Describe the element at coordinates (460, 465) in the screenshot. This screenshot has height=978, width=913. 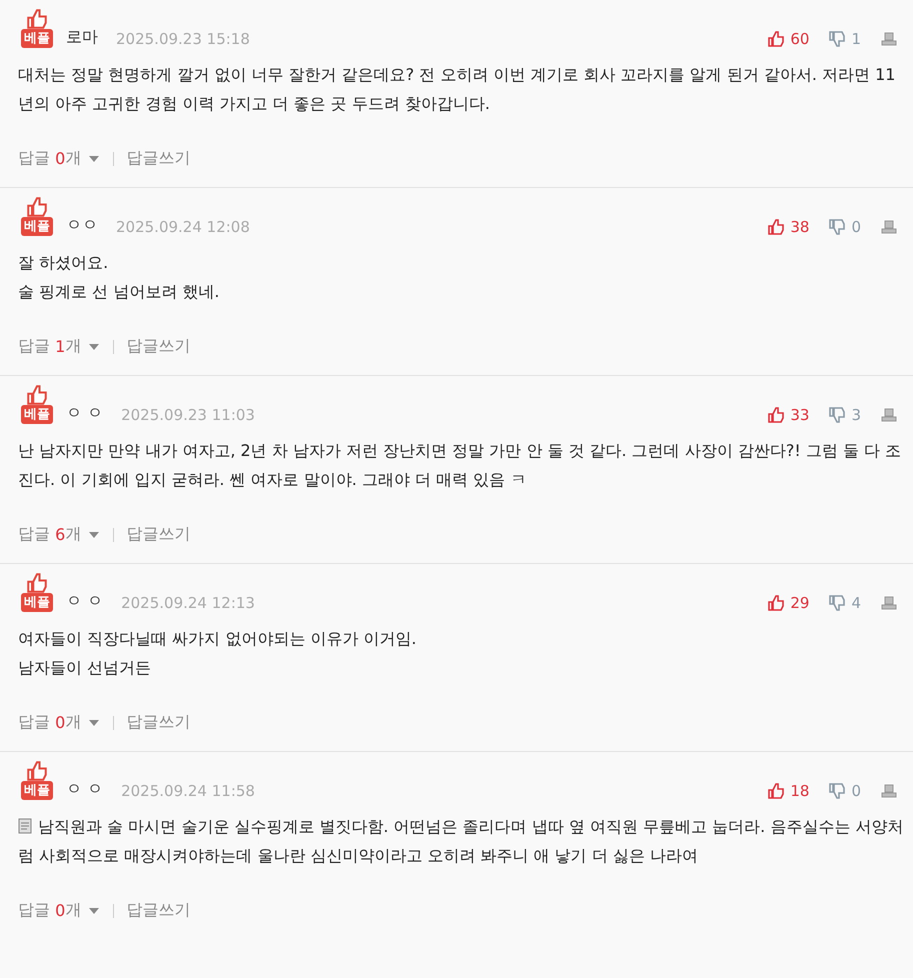
I see `comment-text: 난 남자지만 만약 내가 여자고, 2년 차 남자가 저런 장난치면 정말 가만 안 둘 것 같다. 그런데 사장이 감싼다?! 그럼 둘 다 조진다. 이 기회에 입지 굳혀라. 쎈 여자로 말이야. 그래야 더 매력 있음 ㅋ` at that location.